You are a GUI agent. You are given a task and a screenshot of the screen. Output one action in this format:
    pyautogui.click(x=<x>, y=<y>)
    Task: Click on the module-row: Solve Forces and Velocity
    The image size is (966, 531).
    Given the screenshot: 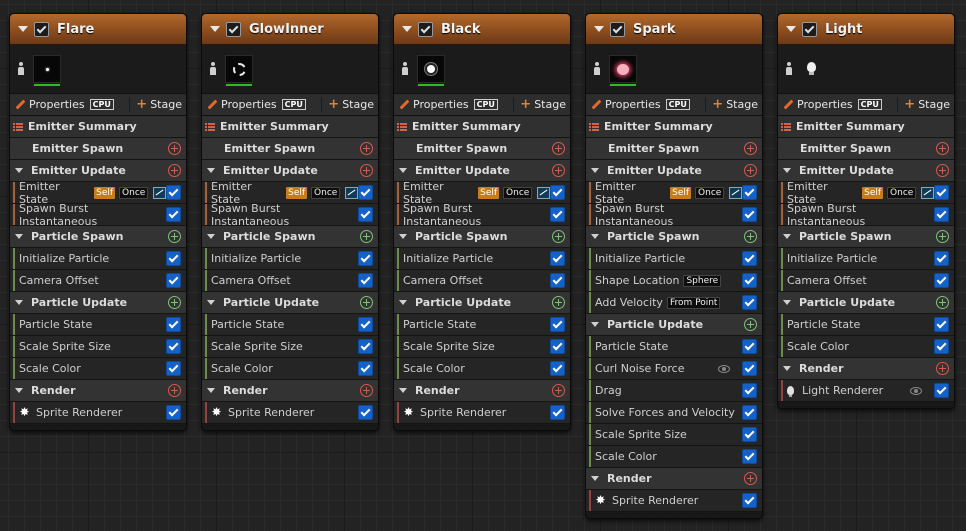 What is the action you would take?
    pyautogui.click(x=674, y=413)
    